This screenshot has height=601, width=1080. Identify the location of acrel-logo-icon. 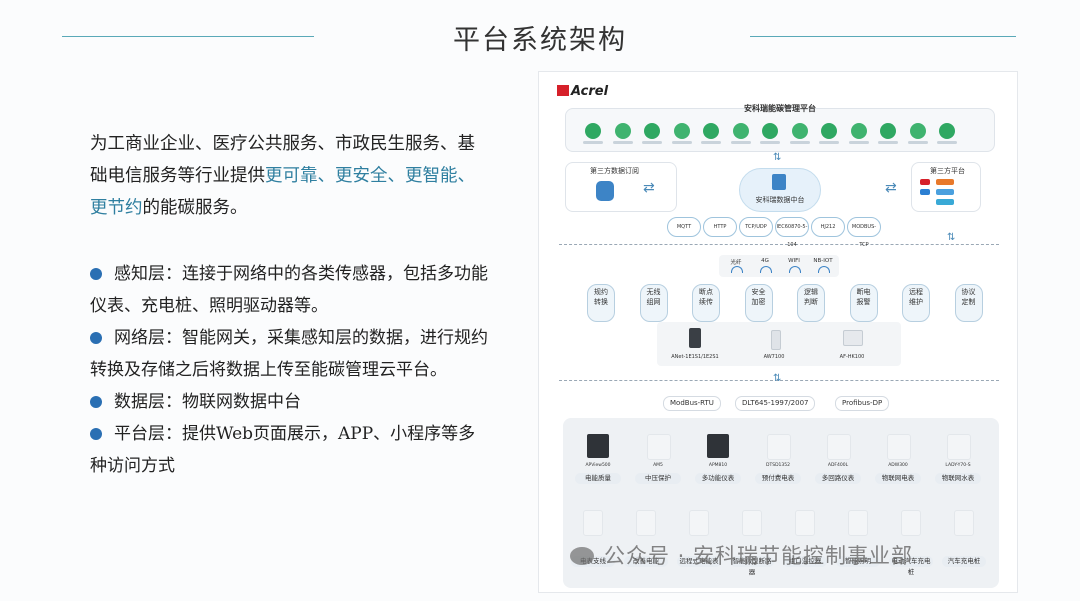
(563, 90).